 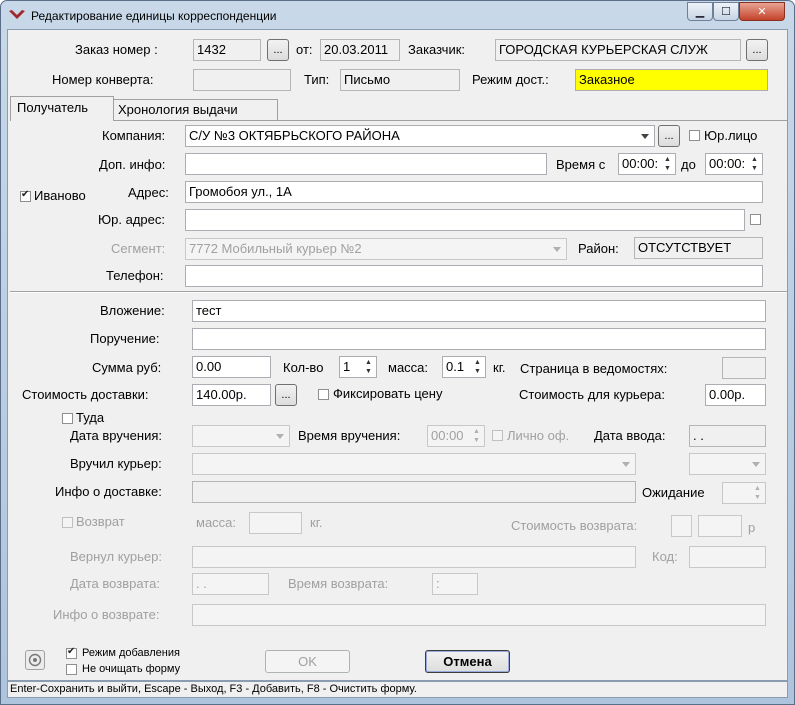 What do you see at coordinates (581, 164) in the screenshot?
I see `time-from-label: Время с` at bounding box center [581, 164].